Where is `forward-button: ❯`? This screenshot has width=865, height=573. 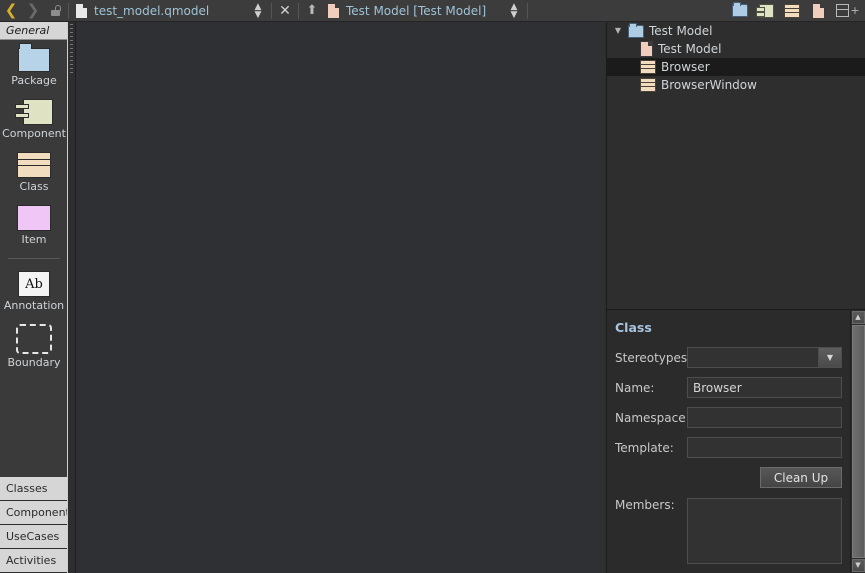
forward-button: ❯ is located at coordinates (33, 11).